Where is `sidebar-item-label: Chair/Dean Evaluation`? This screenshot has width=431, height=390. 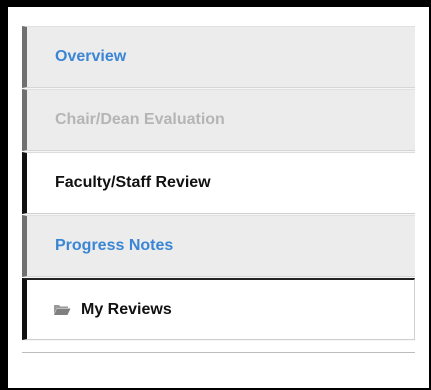 sidebar-item-label: Chair/Dean Evaluation is located at coordinates (140, 119).